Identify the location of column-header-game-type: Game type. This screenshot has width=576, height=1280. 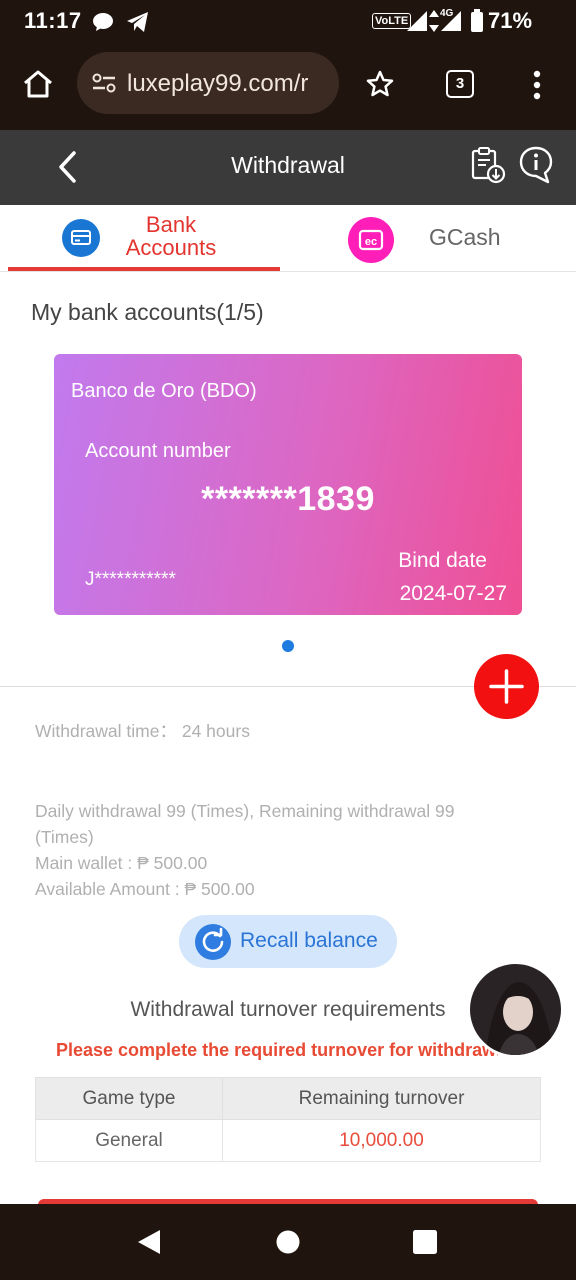
(129, 1098).